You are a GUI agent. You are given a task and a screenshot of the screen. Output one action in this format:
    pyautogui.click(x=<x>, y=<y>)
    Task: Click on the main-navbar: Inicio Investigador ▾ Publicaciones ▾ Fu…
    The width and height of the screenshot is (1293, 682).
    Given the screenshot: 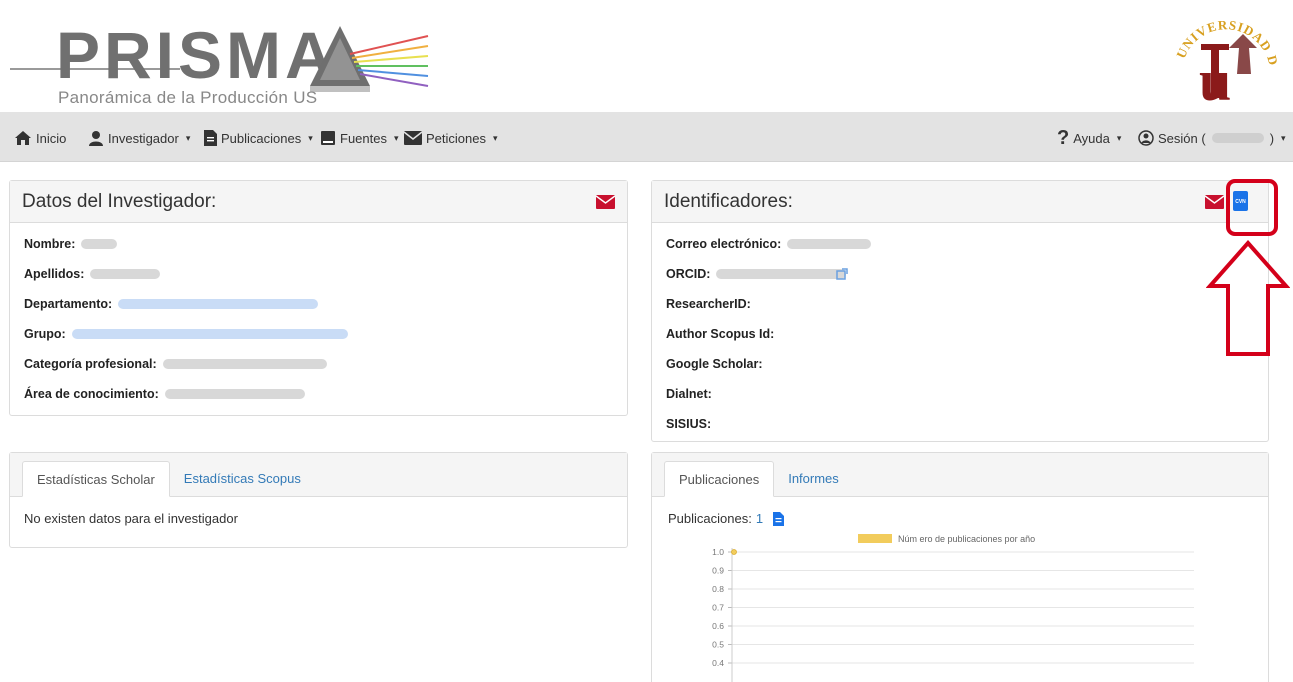 What is the action you would take?
    pyautogui.click(x=646, y=137)
    